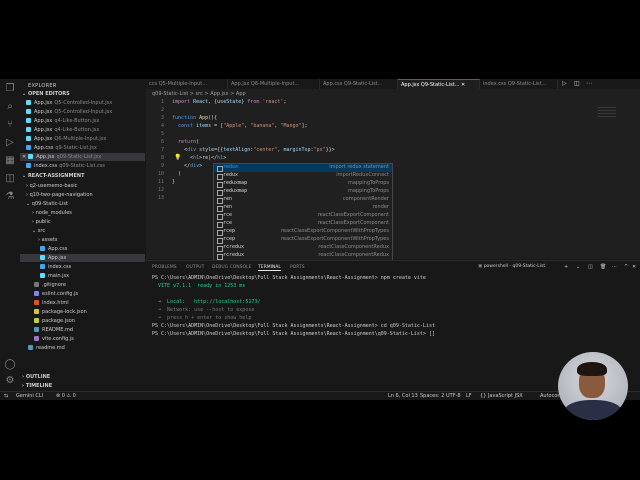  I want to click on folder-item: › public, so click(41, 222).